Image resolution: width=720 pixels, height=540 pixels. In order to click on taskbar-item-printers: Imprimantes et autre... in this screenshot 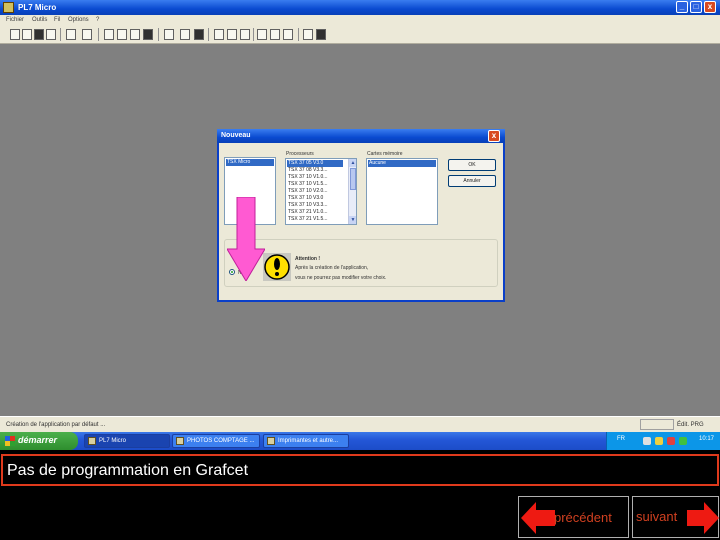, I will do `click(306, 441)`.